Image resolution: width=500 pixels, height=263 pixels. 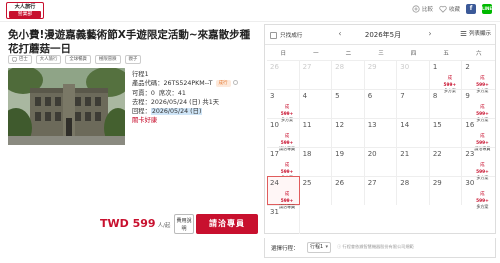 I want to click on return-label: 回程：, so click(x=141, y=112).